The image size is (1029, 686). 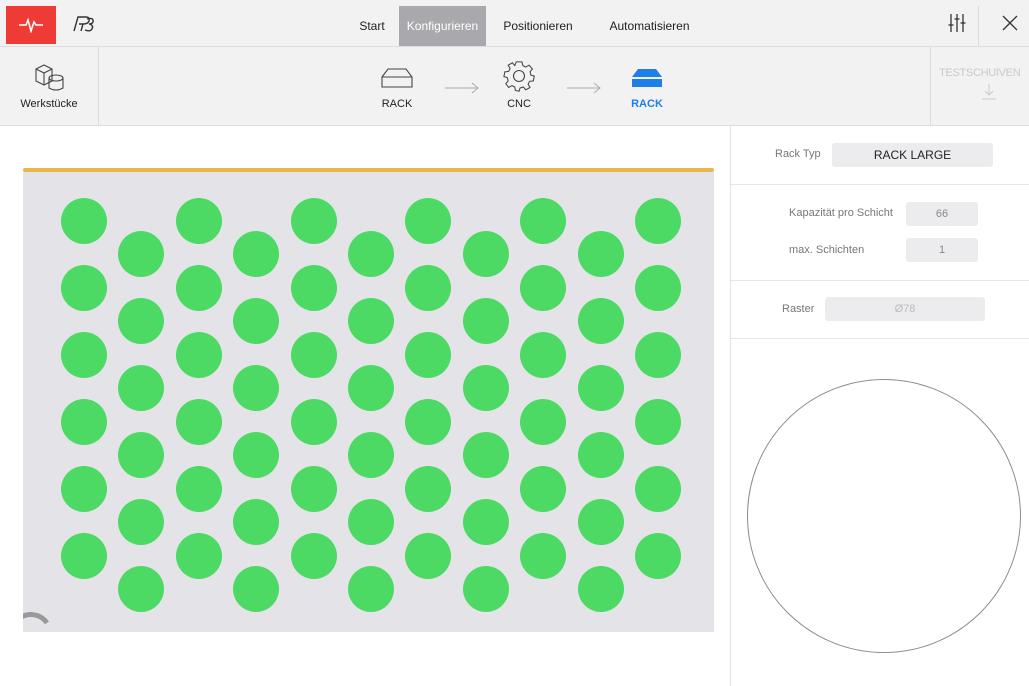 I want to click on gear-icon, so click(x=519, y=76).